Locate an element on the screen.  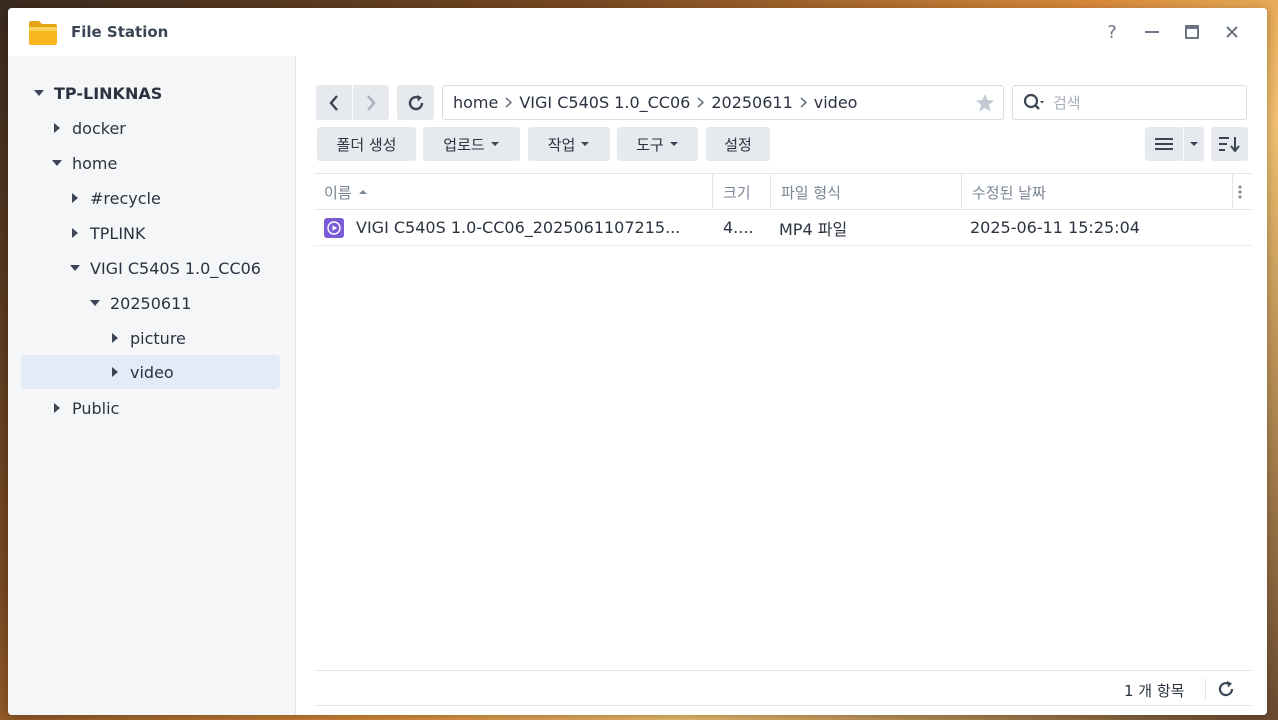
column-header-size-label: 크기 is located at coordinates (737, 192).